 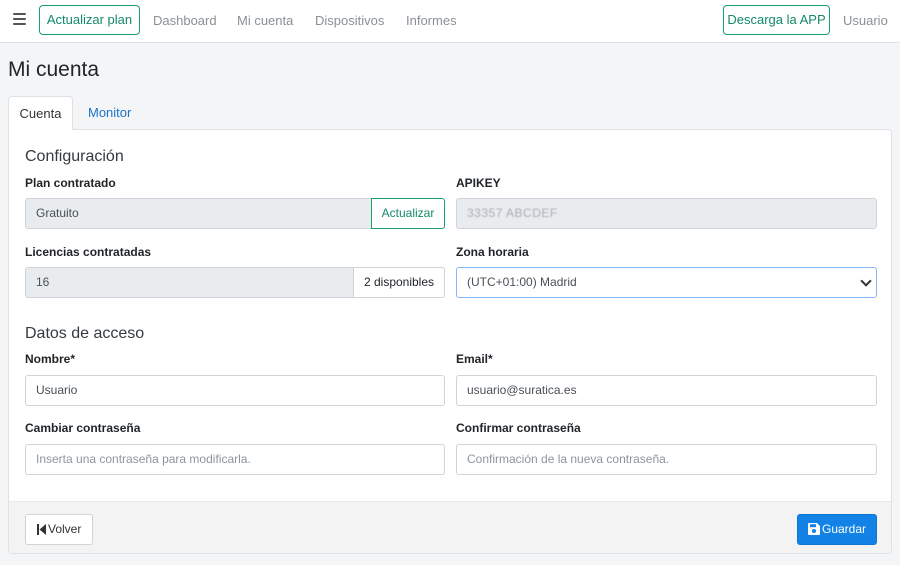 What do you see at coordinates (492, 252) in the screenshot?
I see `zona-horaria-label: Zona horaria` at bounding box center [492, 252].